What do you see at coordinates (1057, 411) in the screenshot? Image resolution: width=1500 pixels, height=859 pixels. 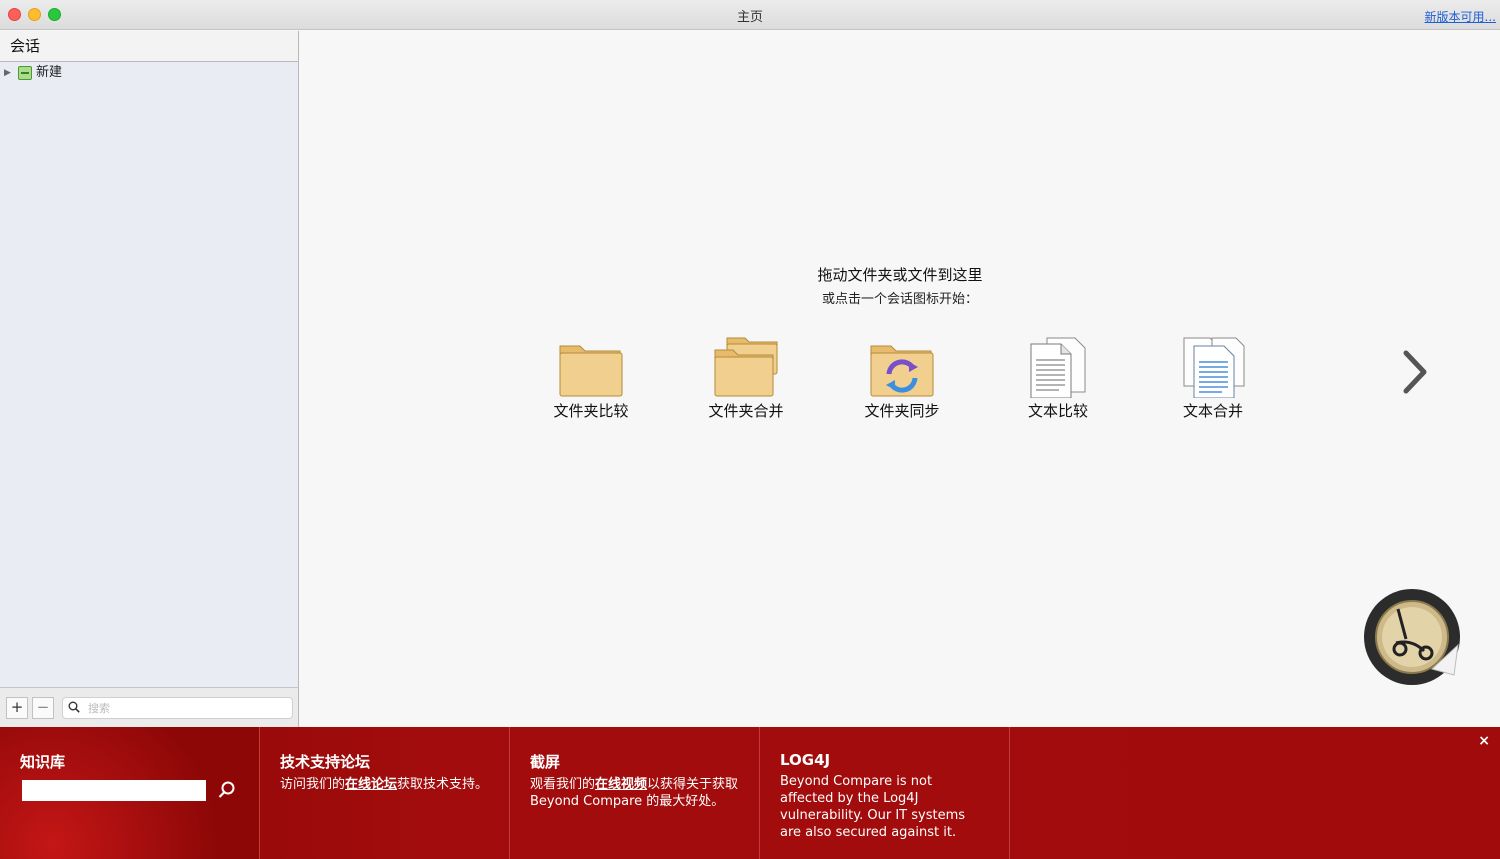 I see `session-label: 文本比较` at bounding box center [1057, 411].